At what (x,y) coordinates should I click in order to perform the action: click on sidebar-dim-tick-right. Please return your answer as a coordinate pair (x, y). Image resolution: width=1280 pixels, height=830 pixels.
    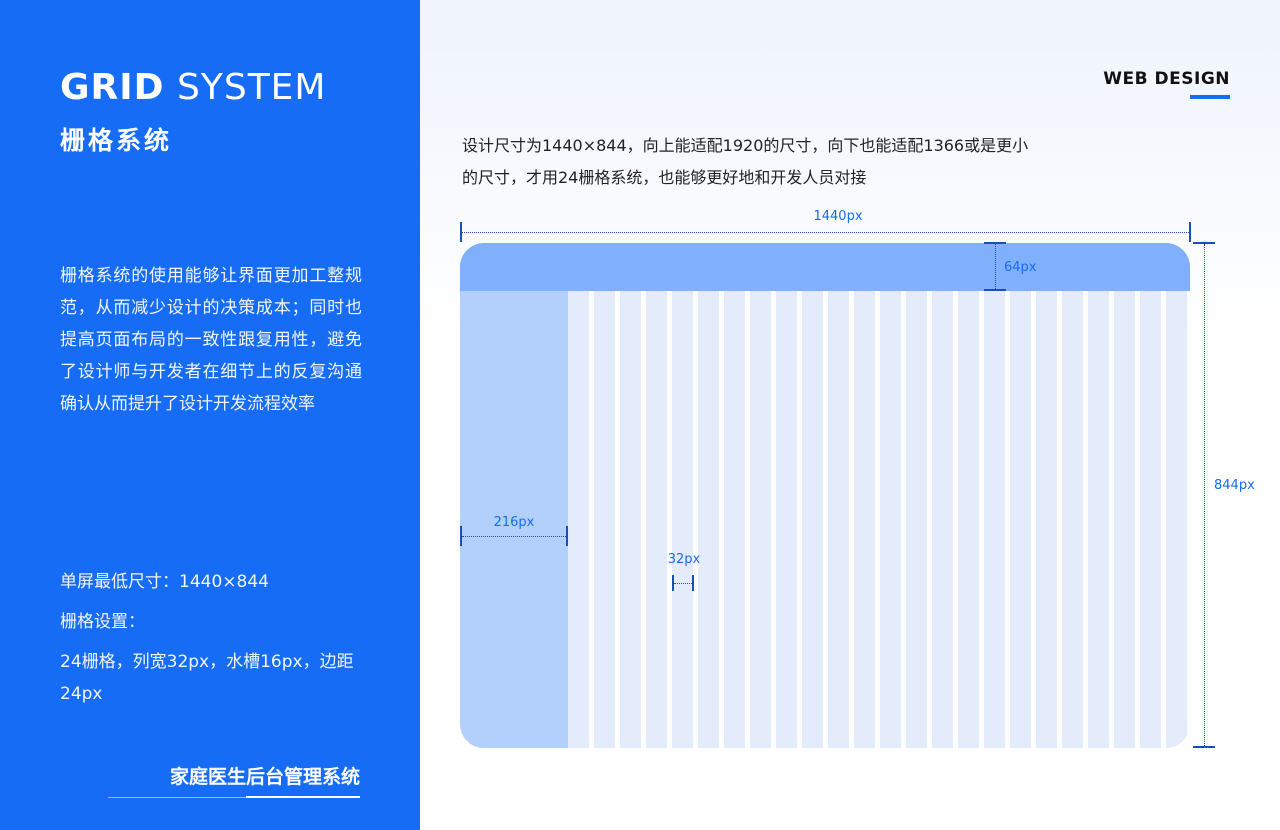
    Looking at the image, I should click on (567, 536).